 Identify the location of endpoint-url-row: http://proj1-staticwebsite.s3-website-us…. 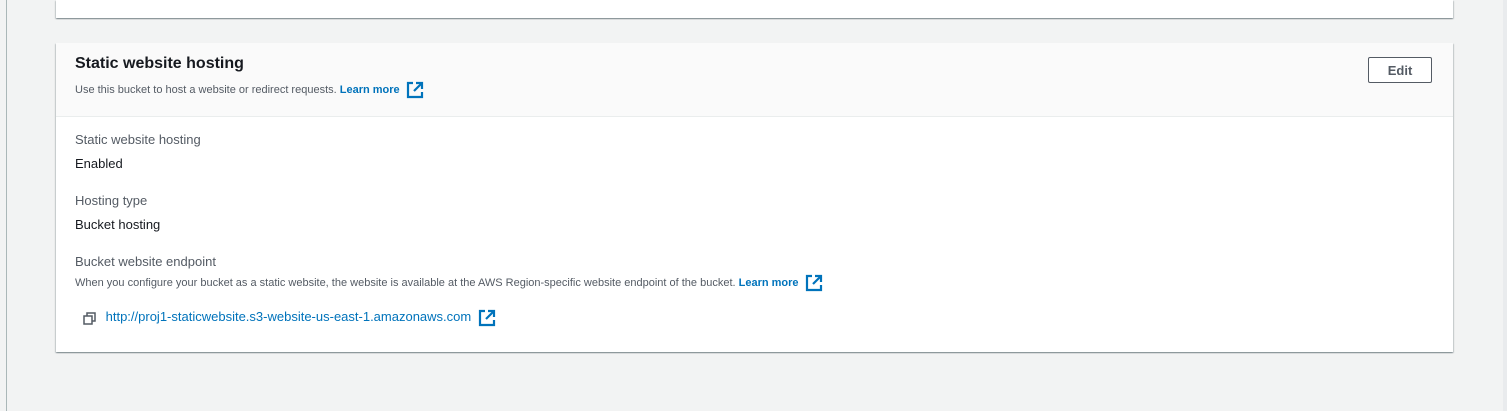
(289, 318).